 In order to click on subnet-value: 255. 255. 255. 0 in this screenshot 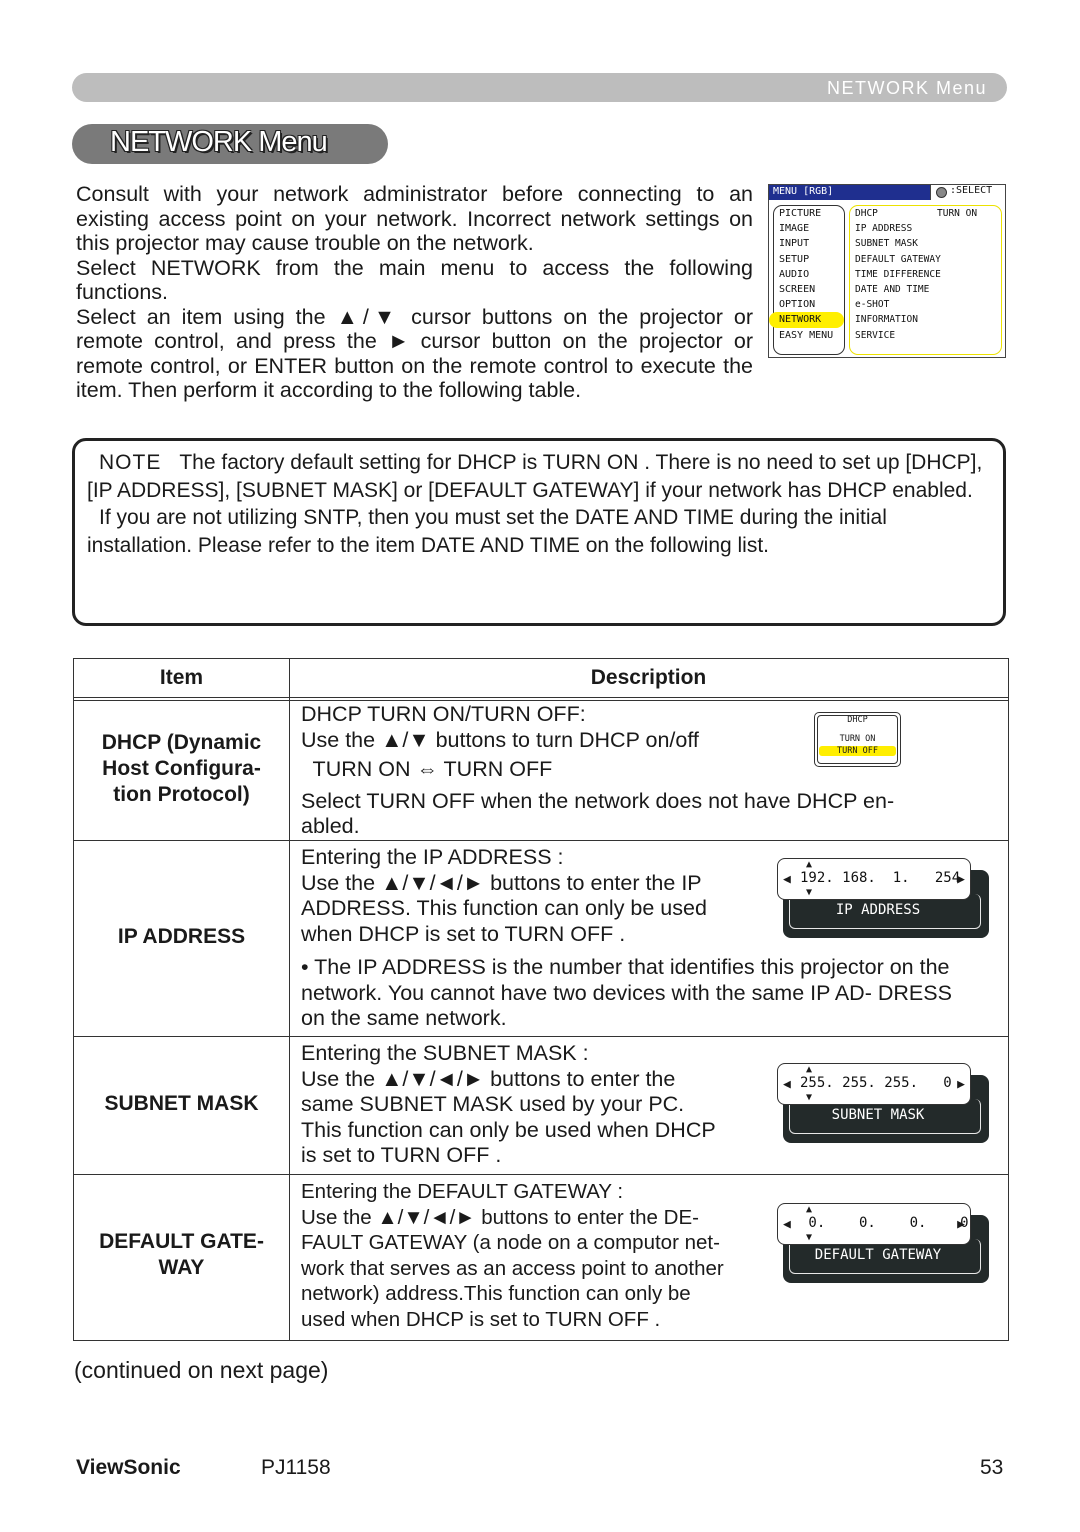, I will do `click(876, 1083)`.